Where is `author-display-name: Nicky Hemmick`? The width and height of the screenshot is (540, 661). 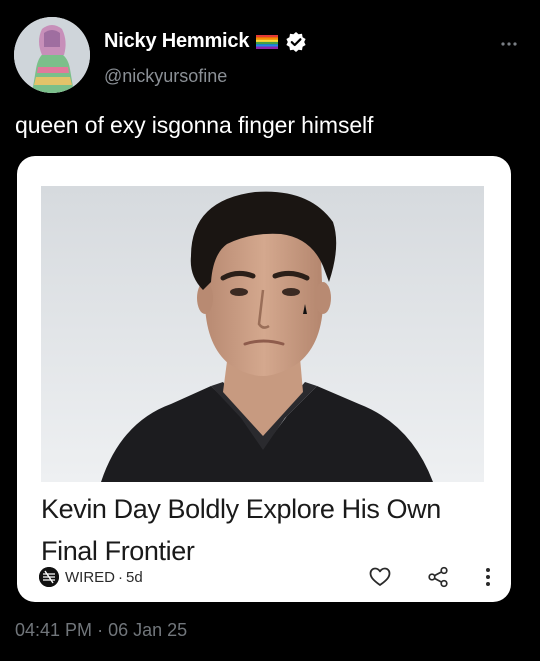 author-display-name: Nicky Hemmick is located at coordinates (176, 41).